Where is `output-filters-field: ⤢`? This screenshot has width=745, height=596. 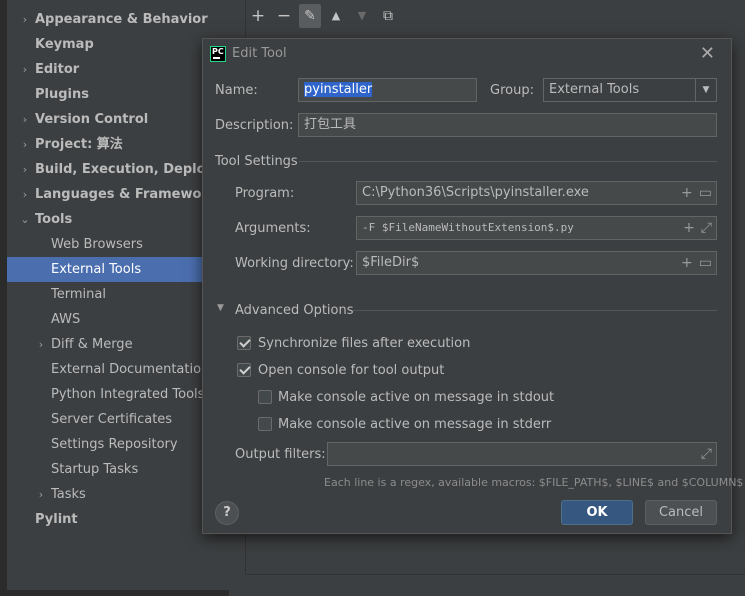
output-filters-field: ⤢ is located at coordinates (522, 454).